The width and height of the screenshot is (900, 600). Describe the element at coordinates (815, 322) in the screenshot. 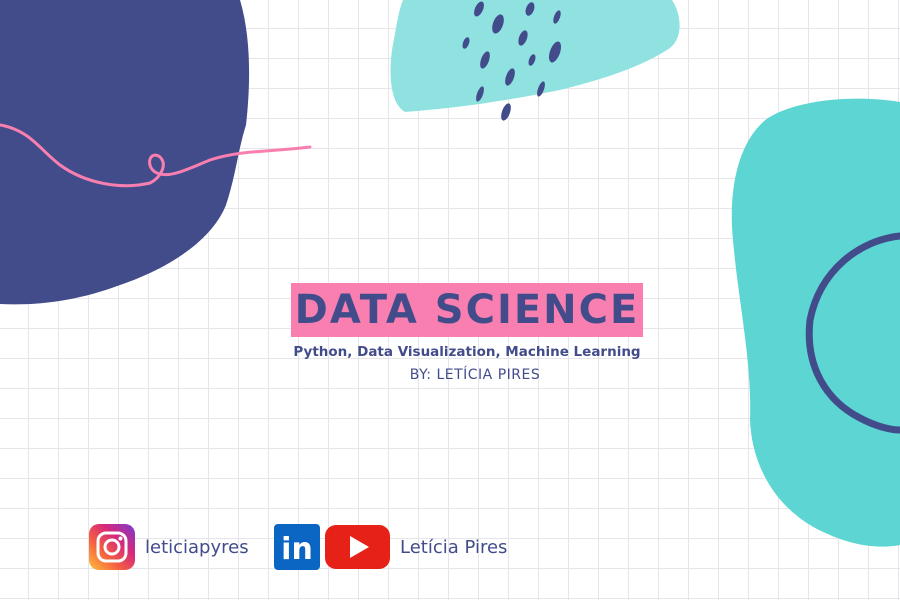

I see `teal-dark-blob` at that location.